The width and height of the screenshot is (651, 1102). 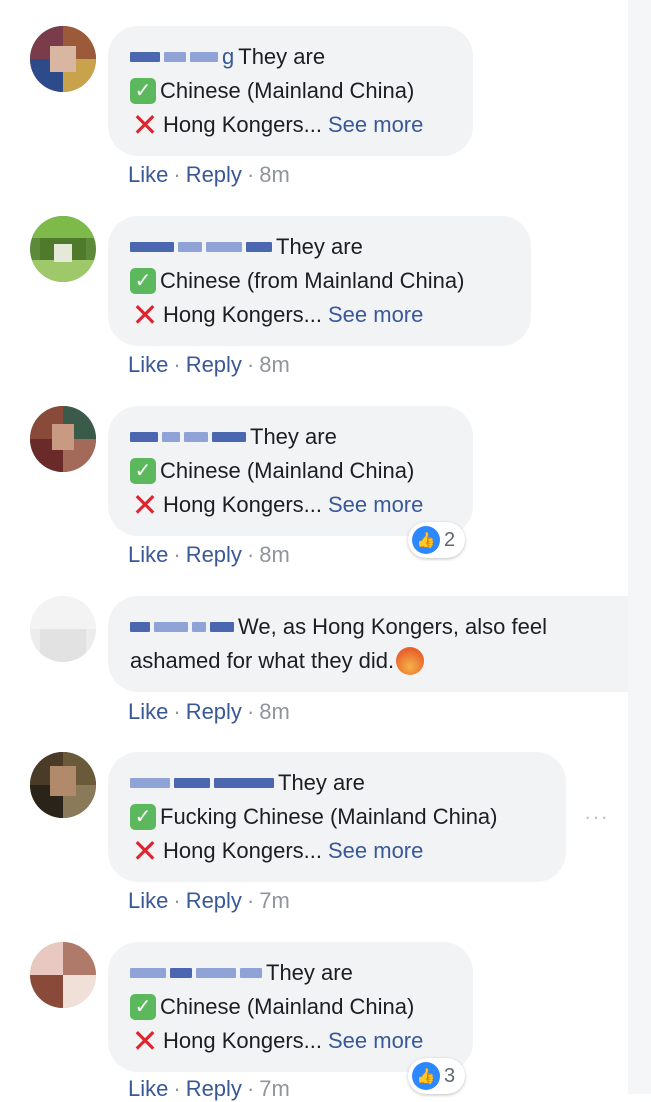 I want to click on reaction-count: 2, so click(x=450, y=539).